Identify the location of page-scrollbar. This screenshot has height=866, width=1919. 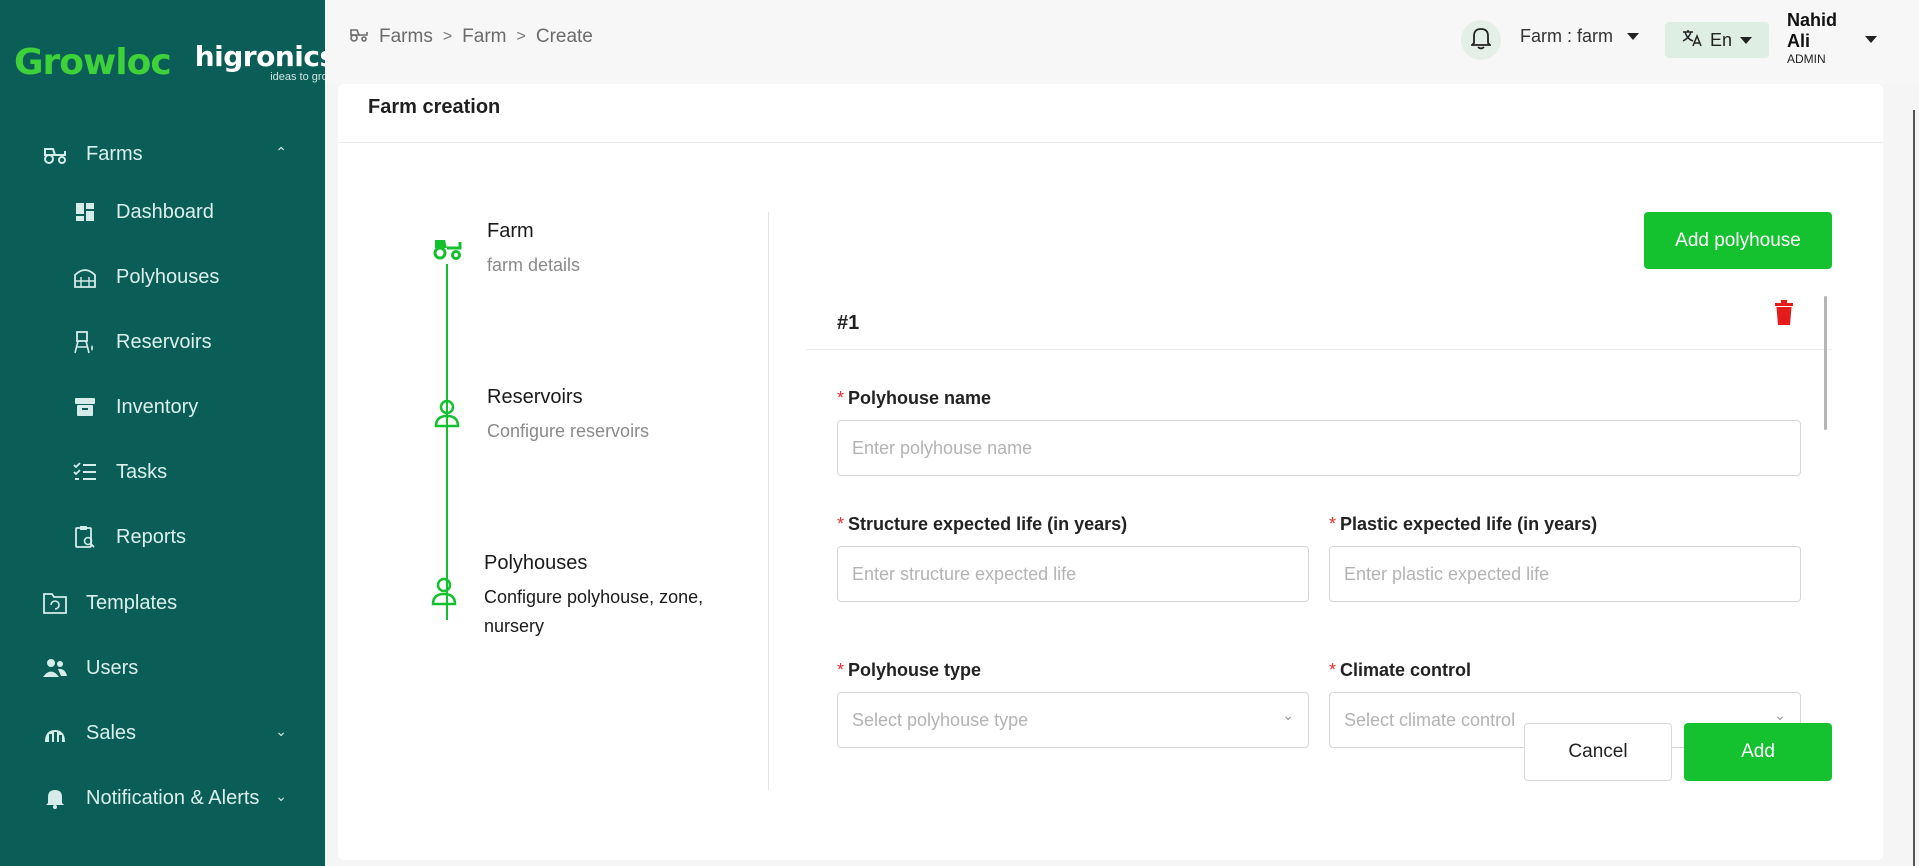
(1914, 488).